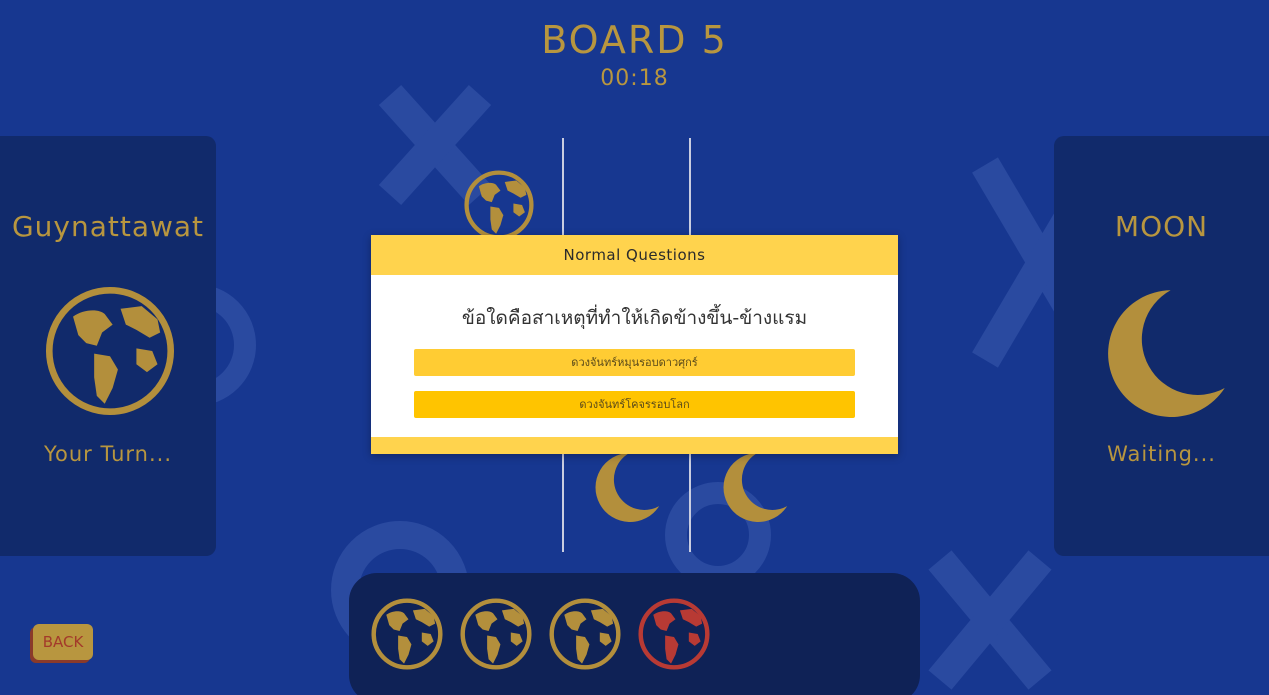 The image size is (1269, 695). Describe the element at coordinates (634, 78) in the screenshot. I see `turn-timer: 00:18` at that location.